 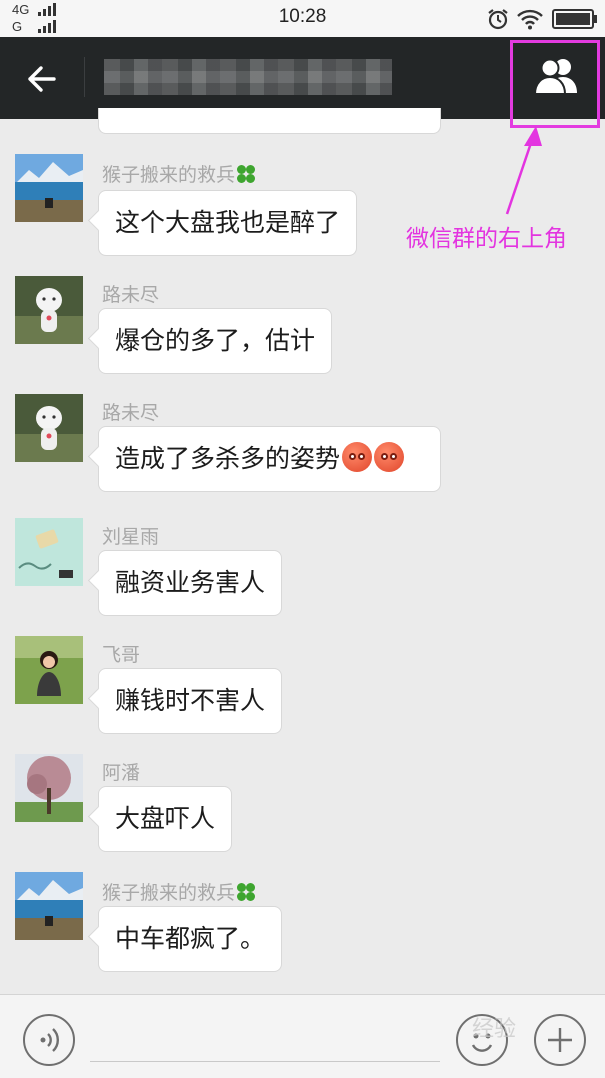 I want to click on message-bubble: 造成了多杀多的姿势, so click(x=269, y=459).